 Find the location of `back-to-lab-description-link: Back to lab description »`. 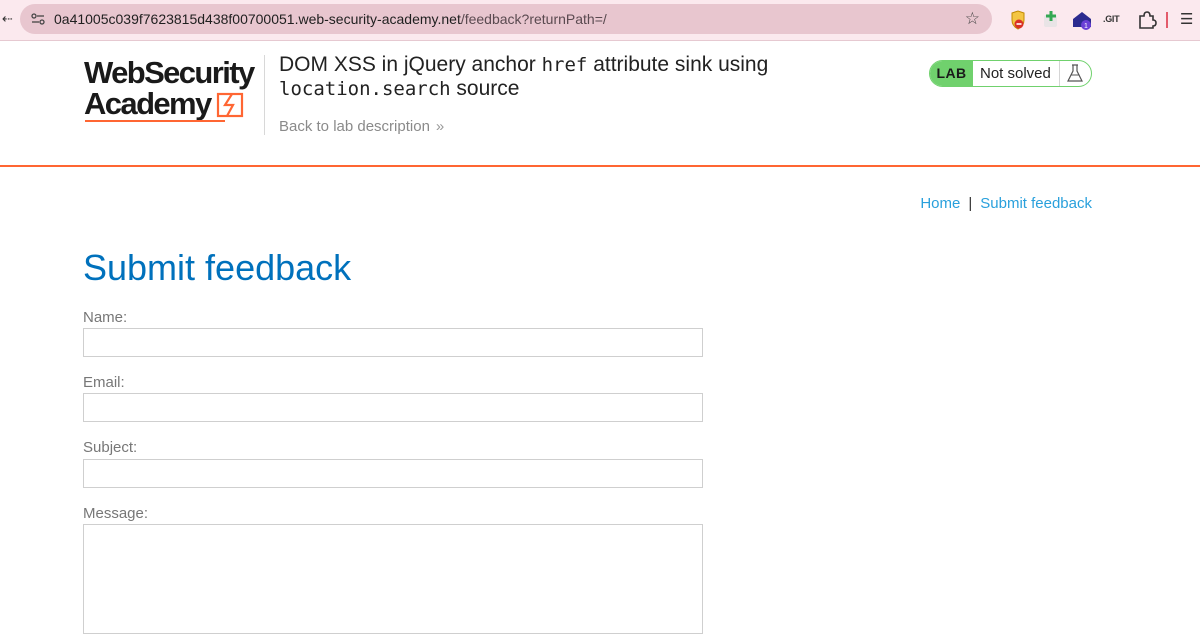

back-to-lab-description-link: Back to lab description » is located at coordinates (361, 126).